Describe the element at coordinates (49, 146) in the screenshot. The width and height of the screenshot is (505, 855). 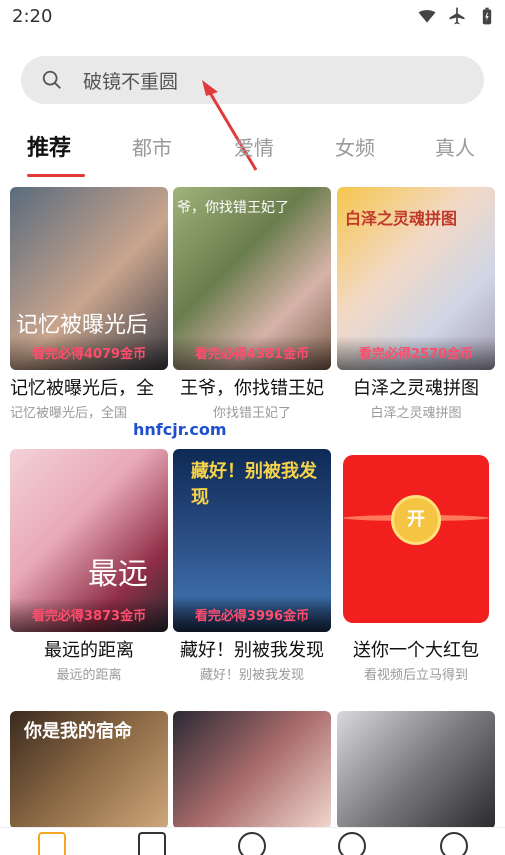
I see `tab-recommend: 推荐` at that location.